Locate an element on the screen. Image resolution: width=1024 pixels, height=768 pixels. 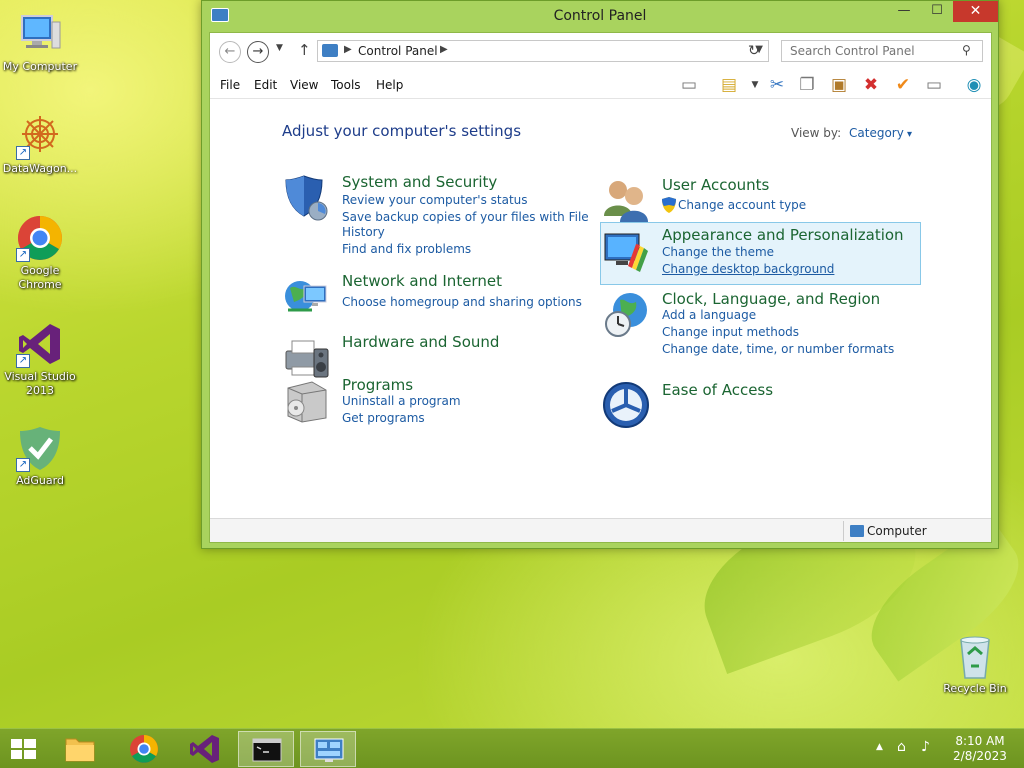
network-icon: ⌂ is located at coordinates (901, 747).